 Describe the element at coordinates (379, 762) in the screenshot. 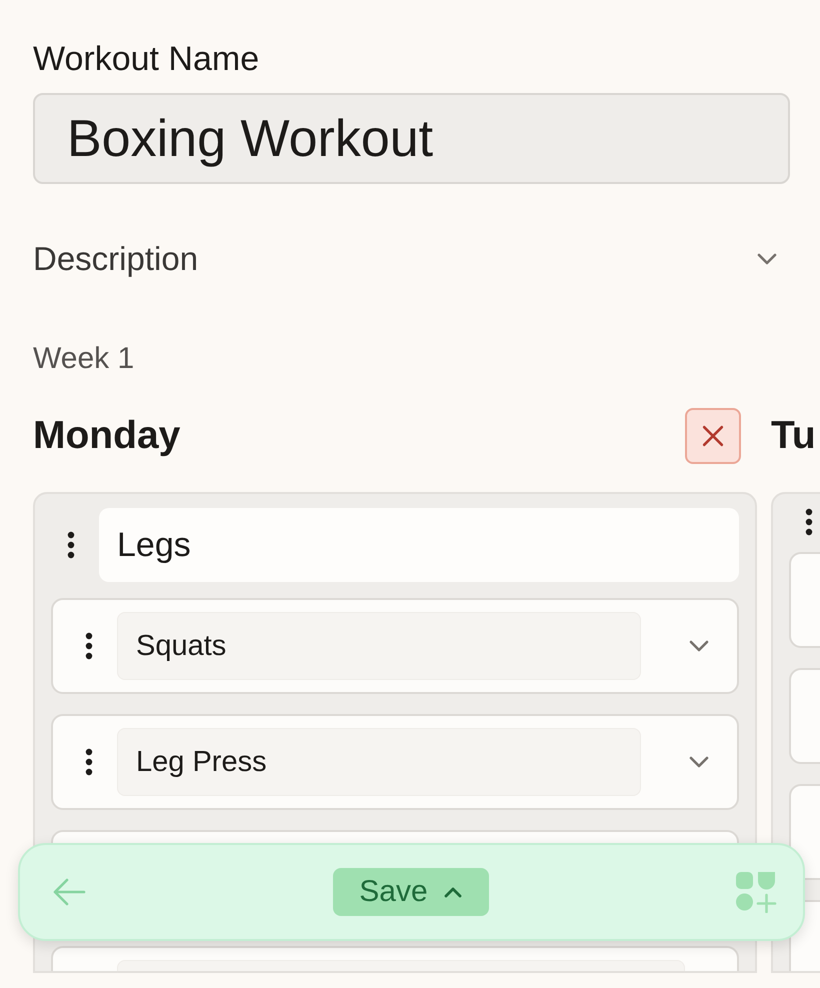

I see `exercise-name-field: Leg Press` at that location.